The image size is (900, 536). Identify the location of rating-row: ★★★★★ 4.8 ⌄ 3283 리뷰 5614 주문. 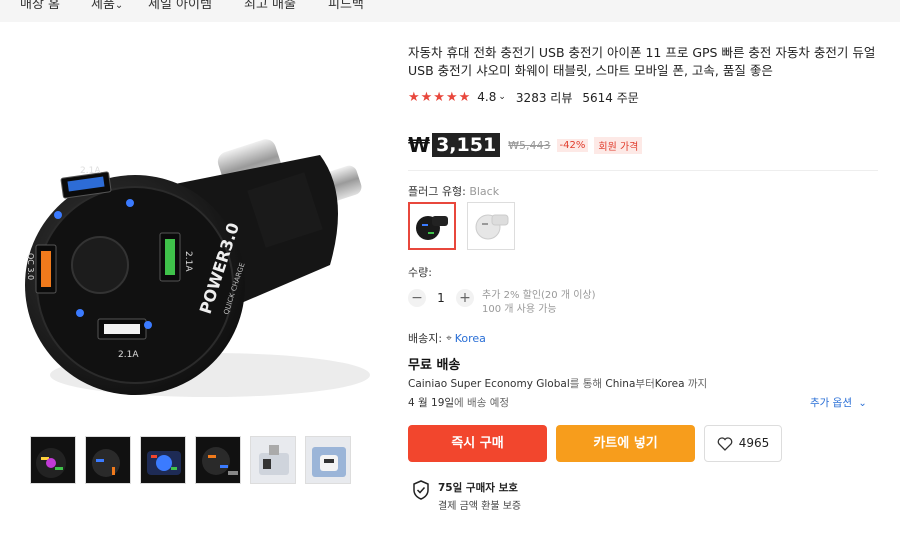
(523, 97).